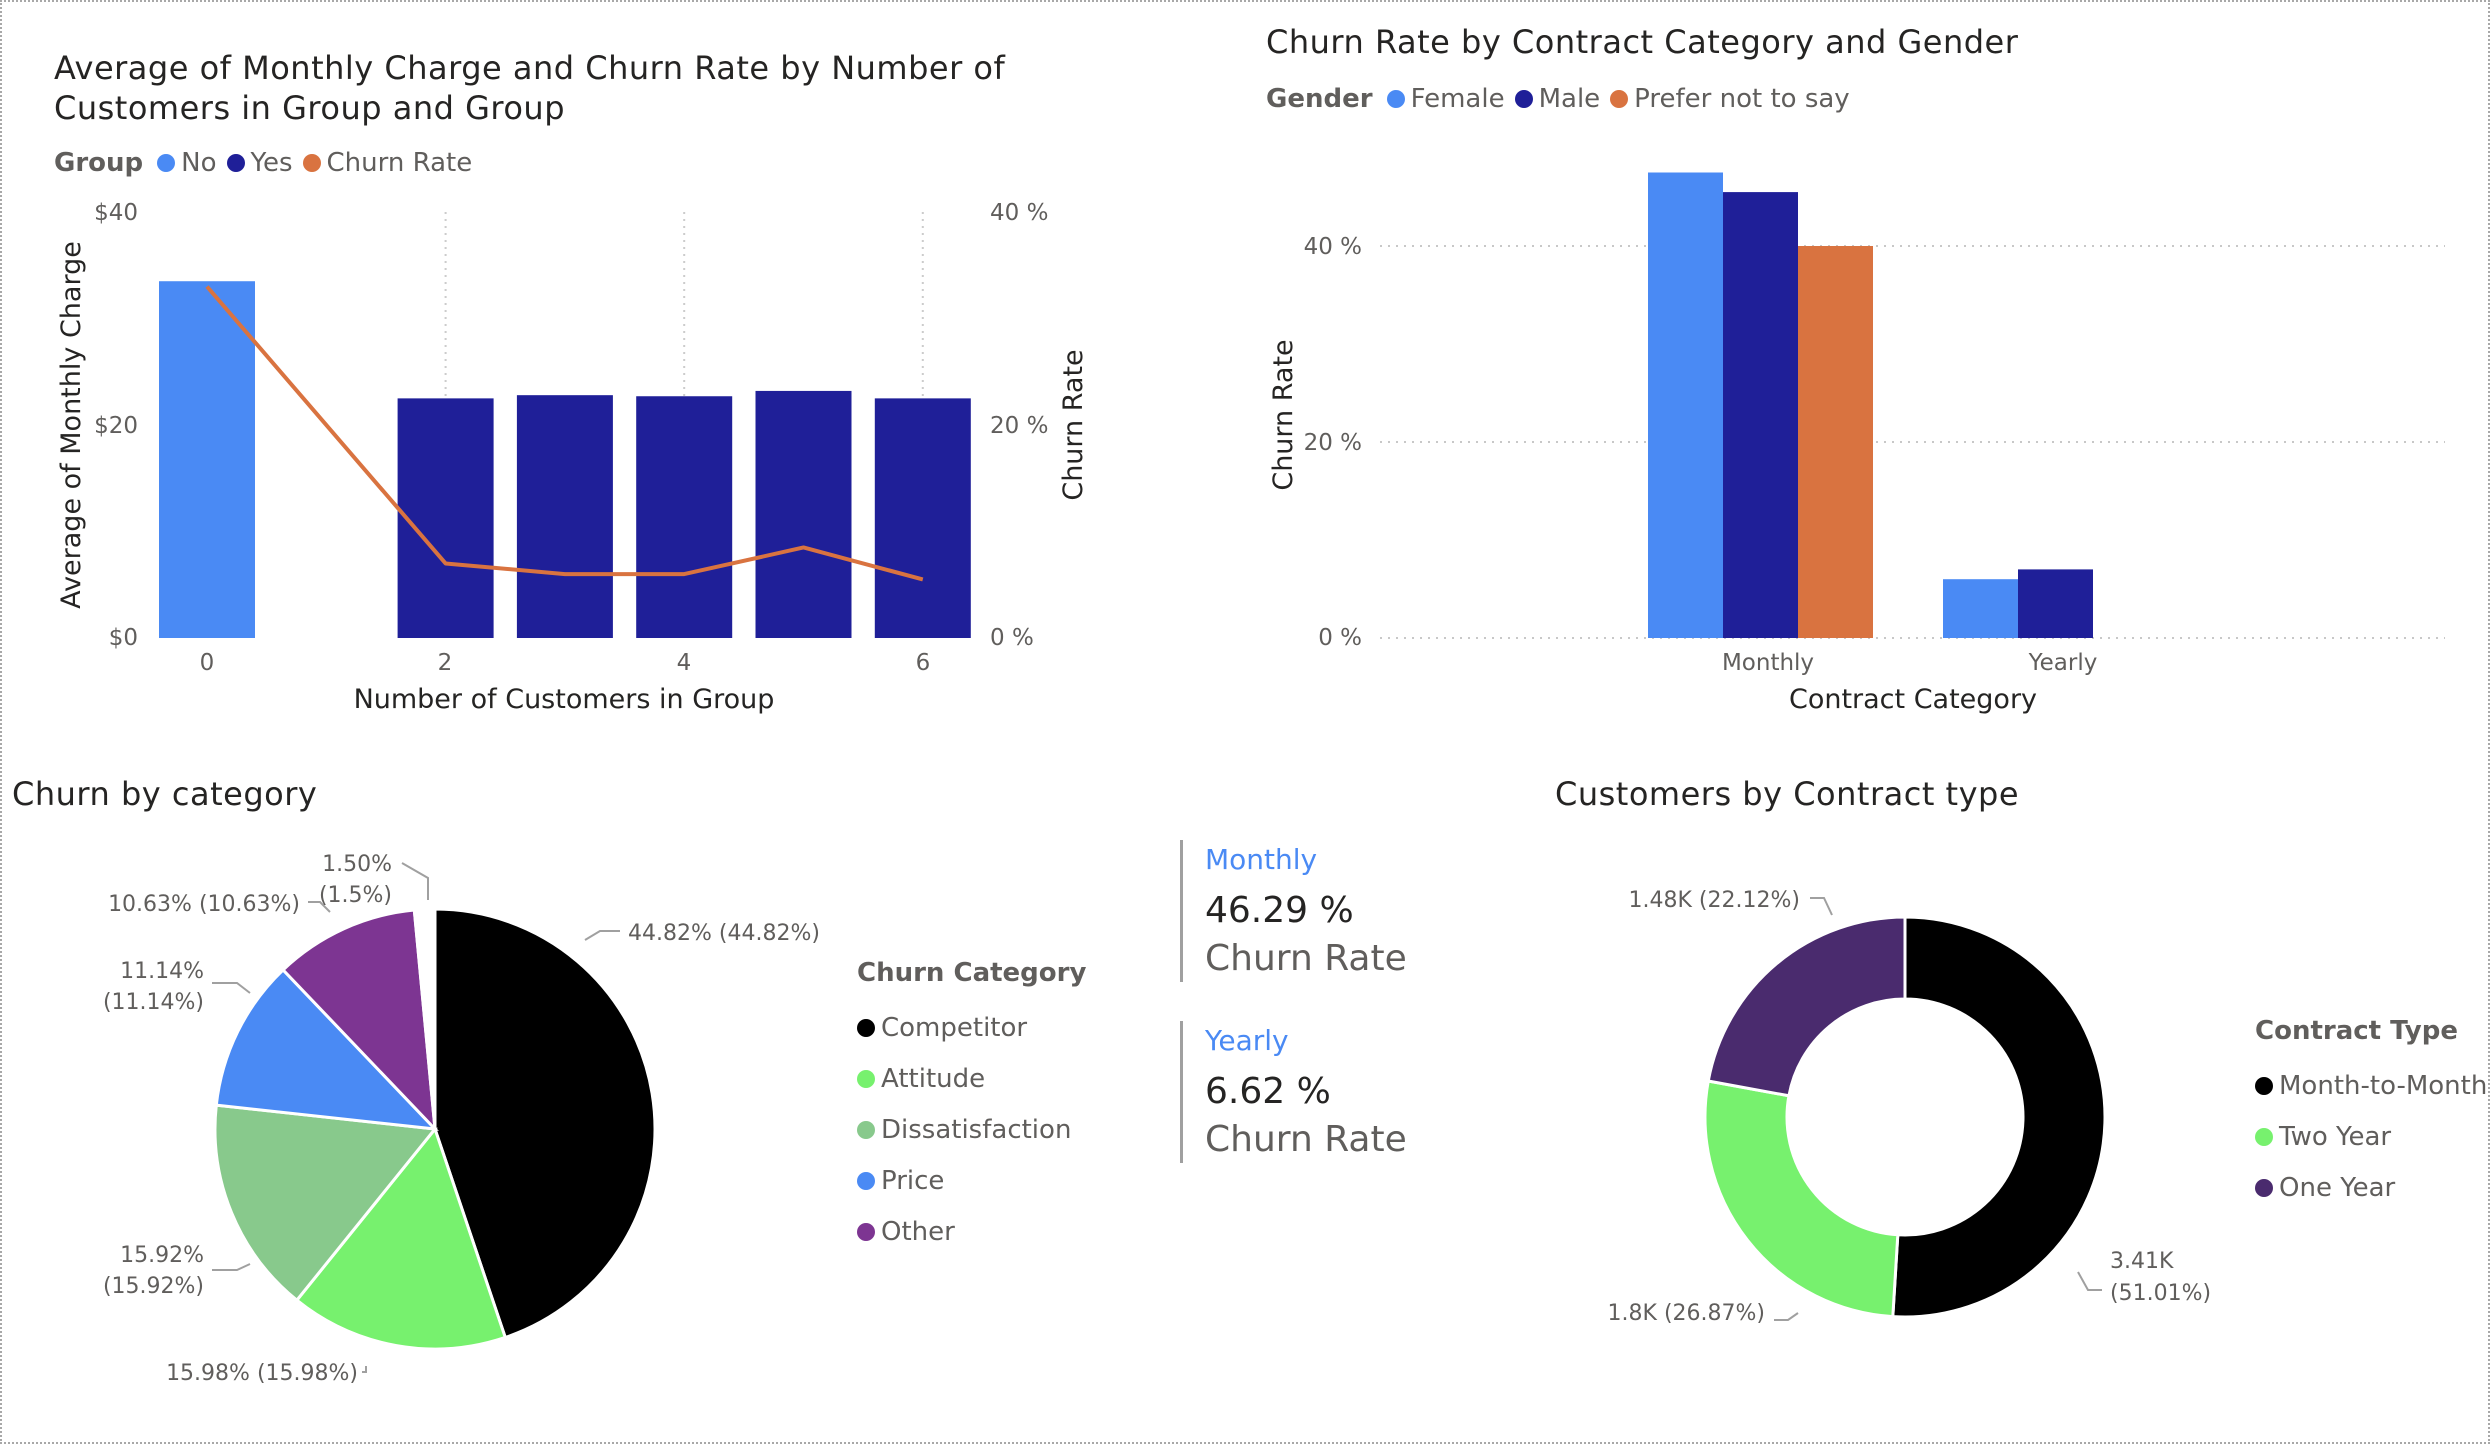  I want to click on donut-slice-month-to-month, so click(1999, 1117).